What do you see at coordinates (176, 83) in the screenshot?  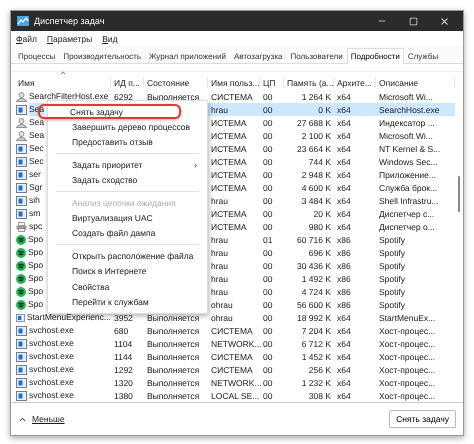 I see `column-header: Состояние` at bounding box center [176, 83].